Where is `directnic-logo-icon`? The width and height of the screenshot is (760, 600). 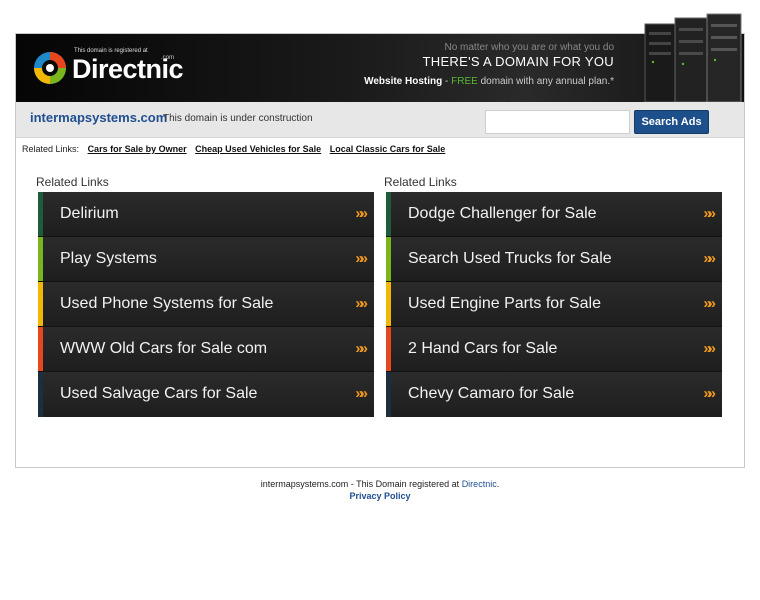
directnic-logo-icon is located at coordinates (50, 68).